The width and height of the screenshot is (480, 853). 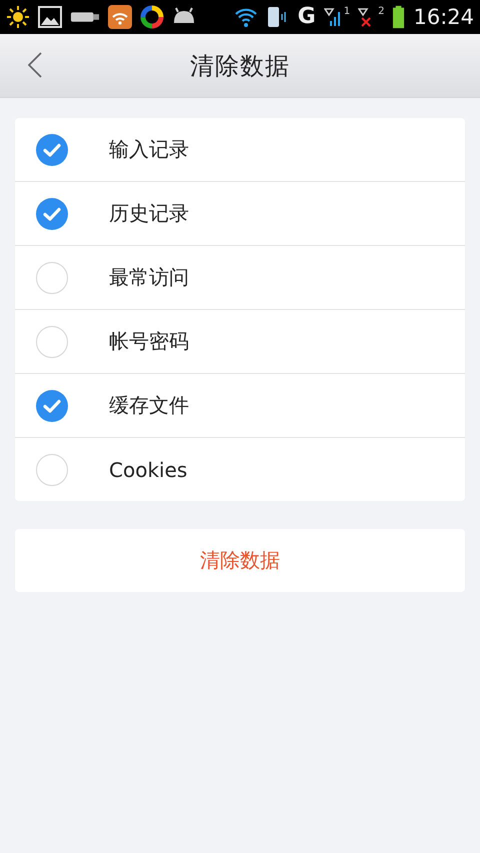 I want to click on option-label: 最常访问, so click(x=149, y=277).